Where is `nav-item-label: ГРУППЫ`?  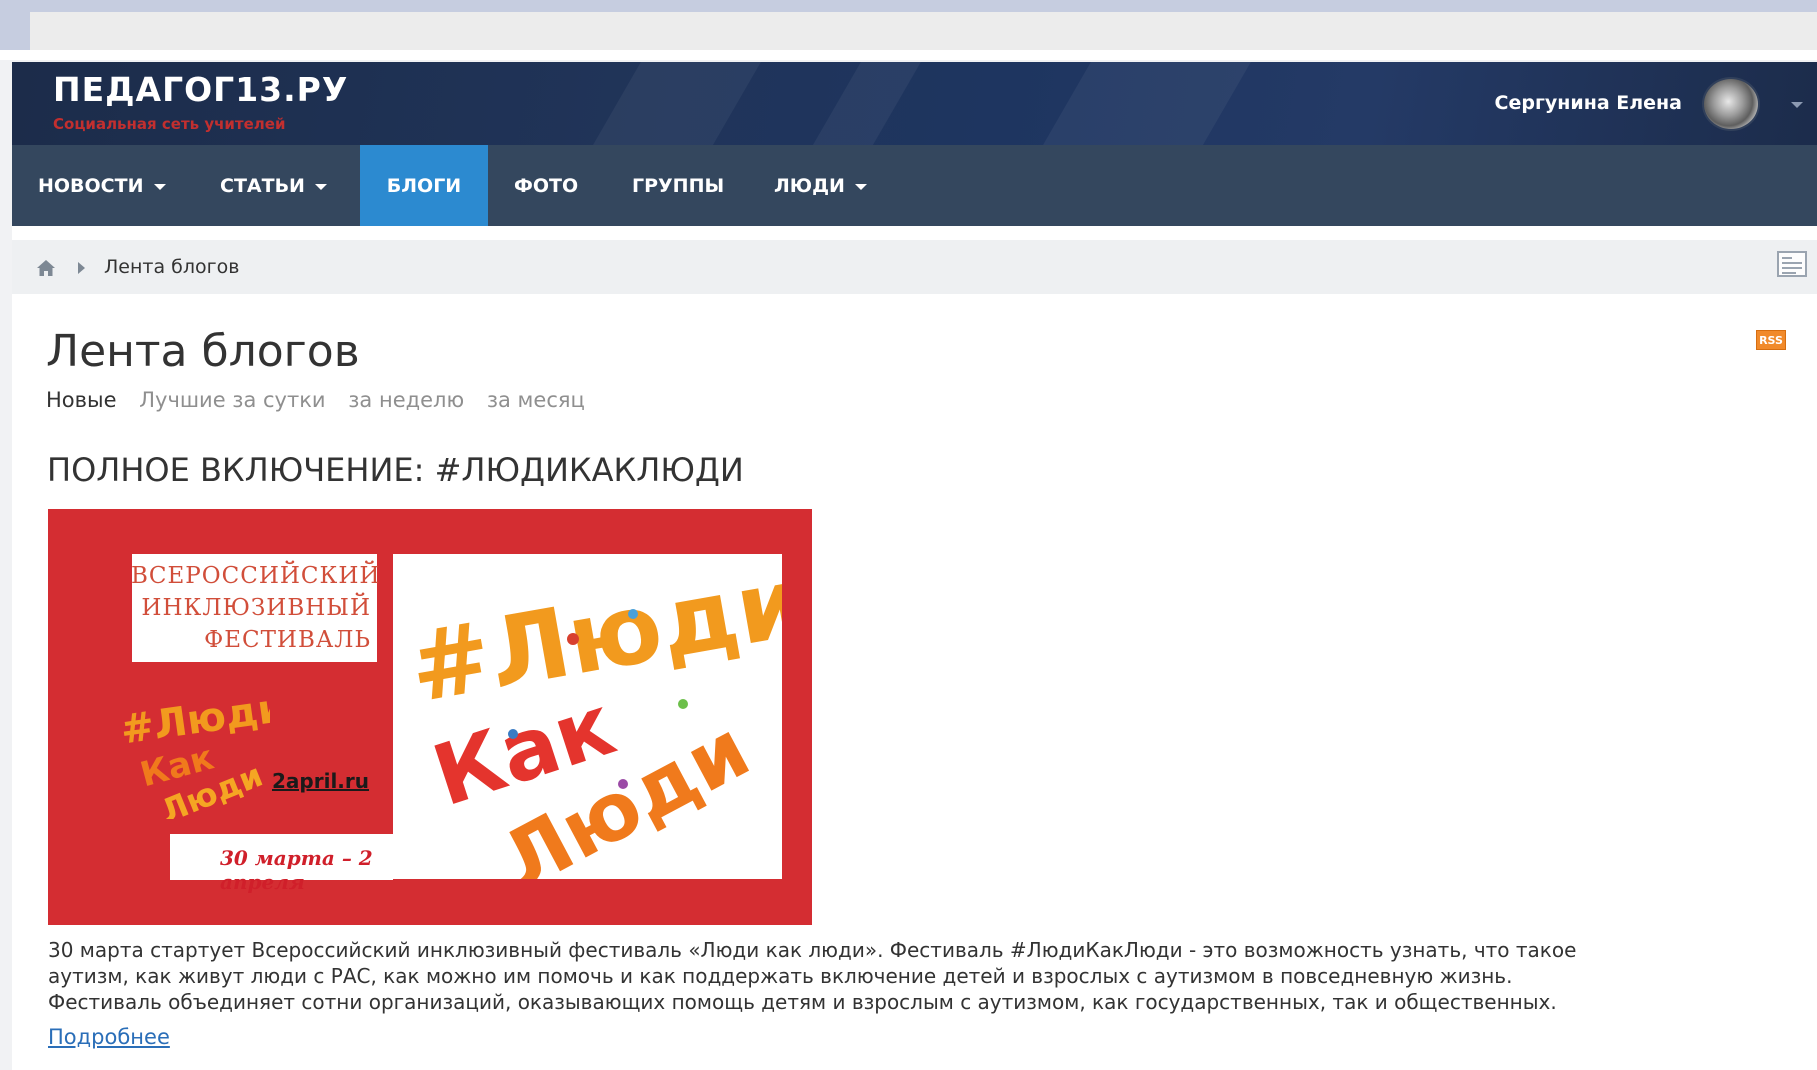
nav-item-label: ГРУППЫ is located at coordinates (678, 185).